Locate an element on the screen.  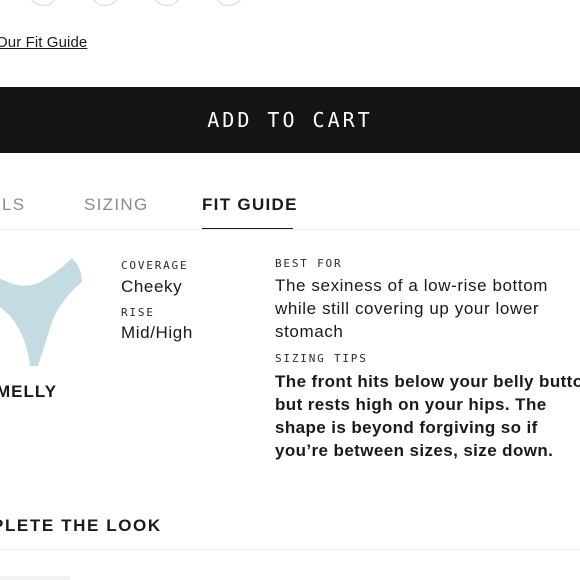
tab-fit-guide: FIT GUIDE is located at coordinates (250, 205).